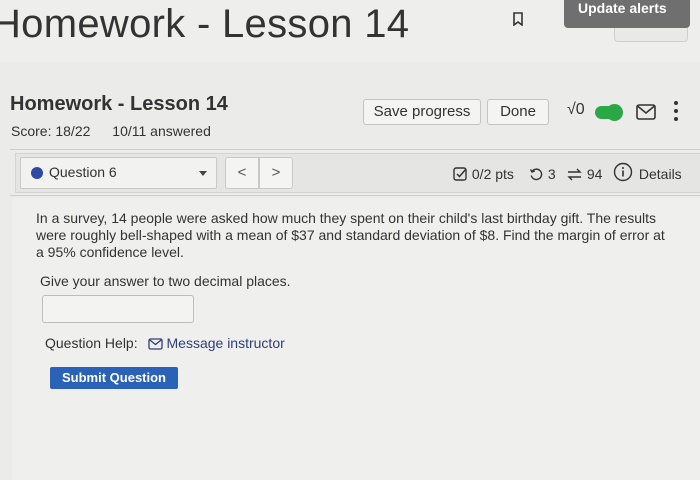 Image resolution: width=700 pixels, height=480 pixels. Describe the element at coordinates (165, 281) in the screenshot. I see `answer-instruction: Give your answer to two decimal places.` at that location.